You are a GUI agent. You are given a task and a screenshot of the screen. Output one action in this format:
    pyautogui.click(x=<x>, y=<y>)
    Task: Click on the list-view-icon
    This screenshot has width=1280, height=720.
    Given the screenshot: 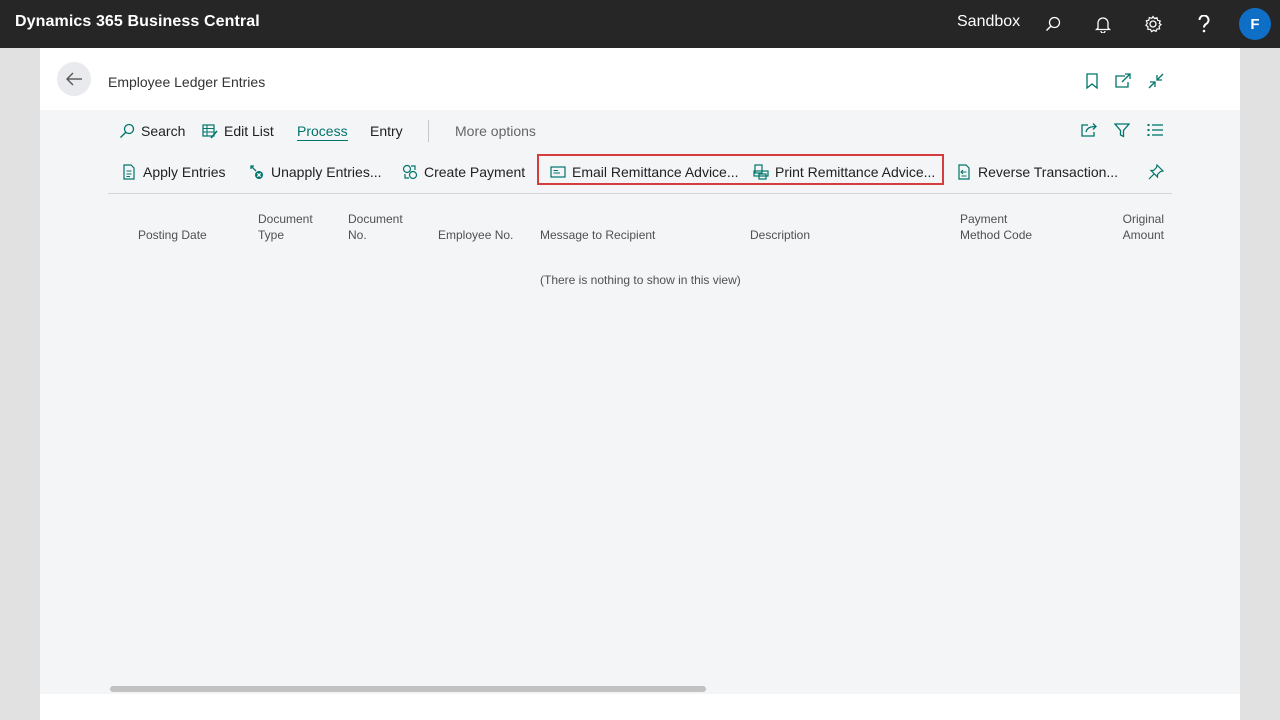 What is the action you would take?
    pyautogui.click(x=1155, y=130)
    